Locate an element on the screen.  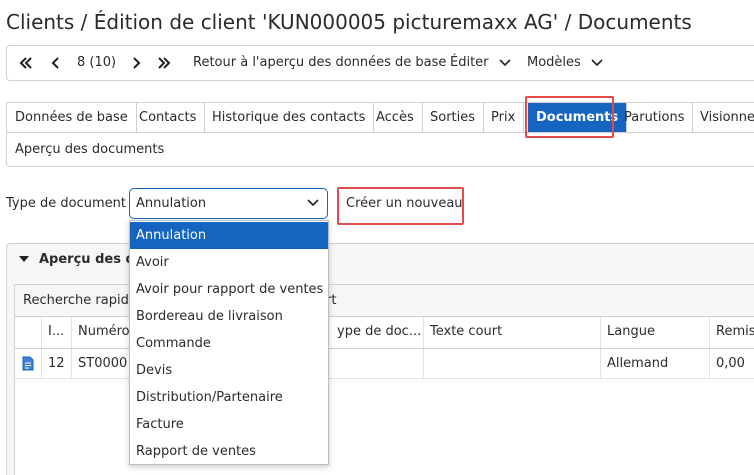
subtab-apercu-des-documents: Aperçu des documents is located at coordinates (89, 149).